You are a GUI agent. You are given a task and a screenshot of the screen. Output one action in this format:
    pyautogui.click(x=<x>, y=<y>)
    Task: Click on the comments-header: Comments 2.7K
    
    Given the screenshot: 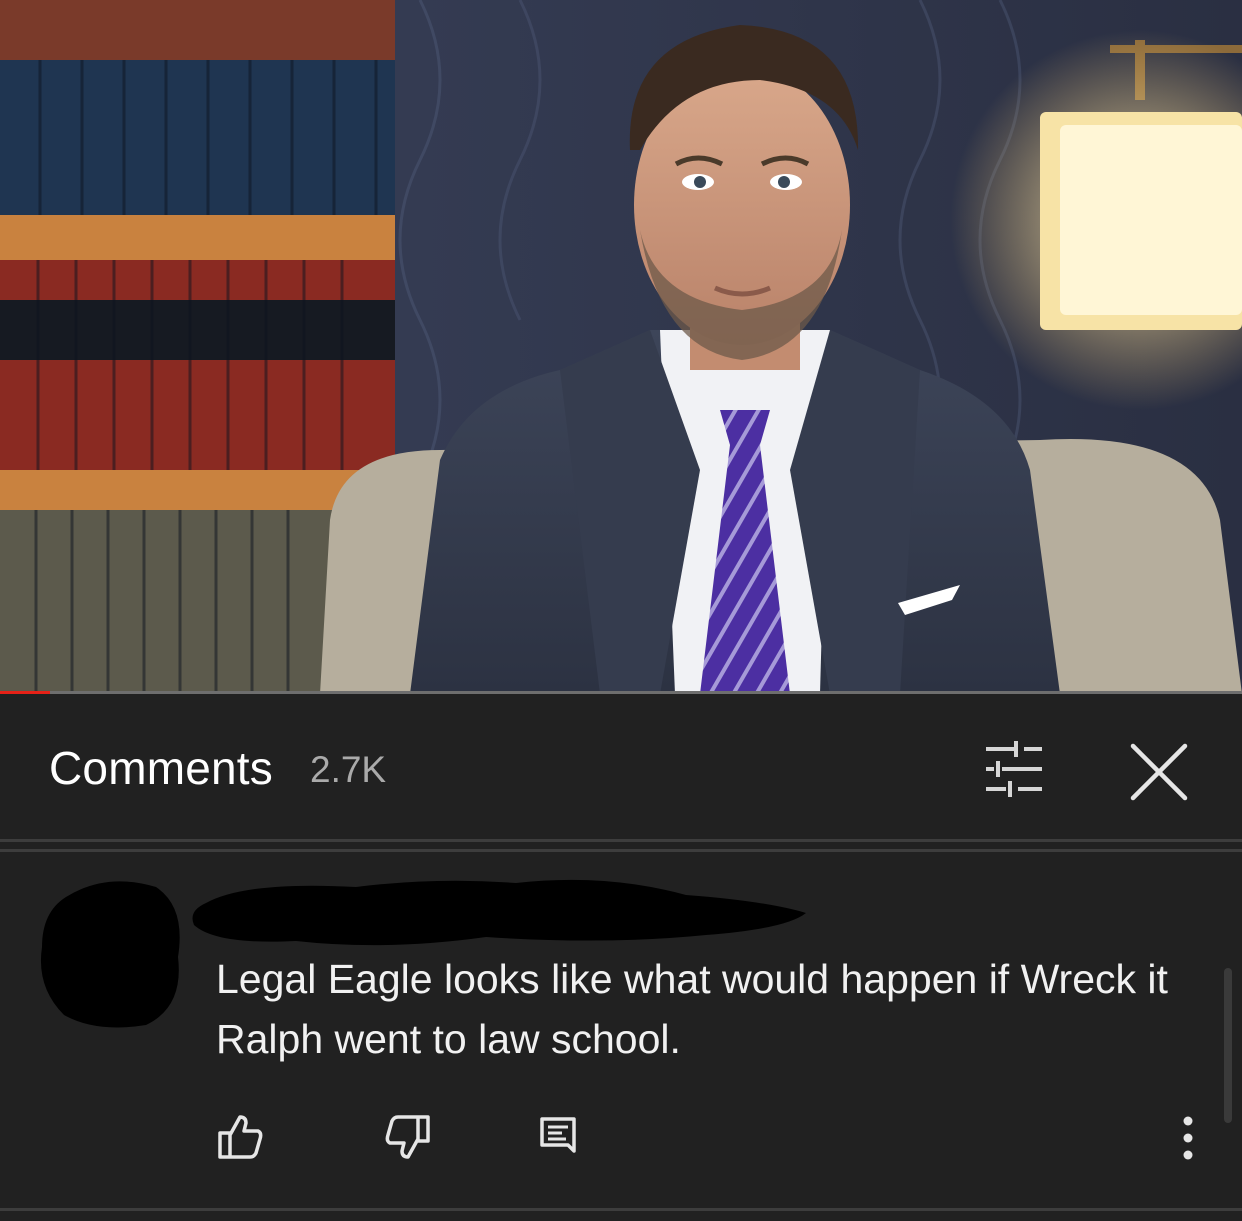 What is the action you would take?
    pyautogui.click(x=621, y=770)
    